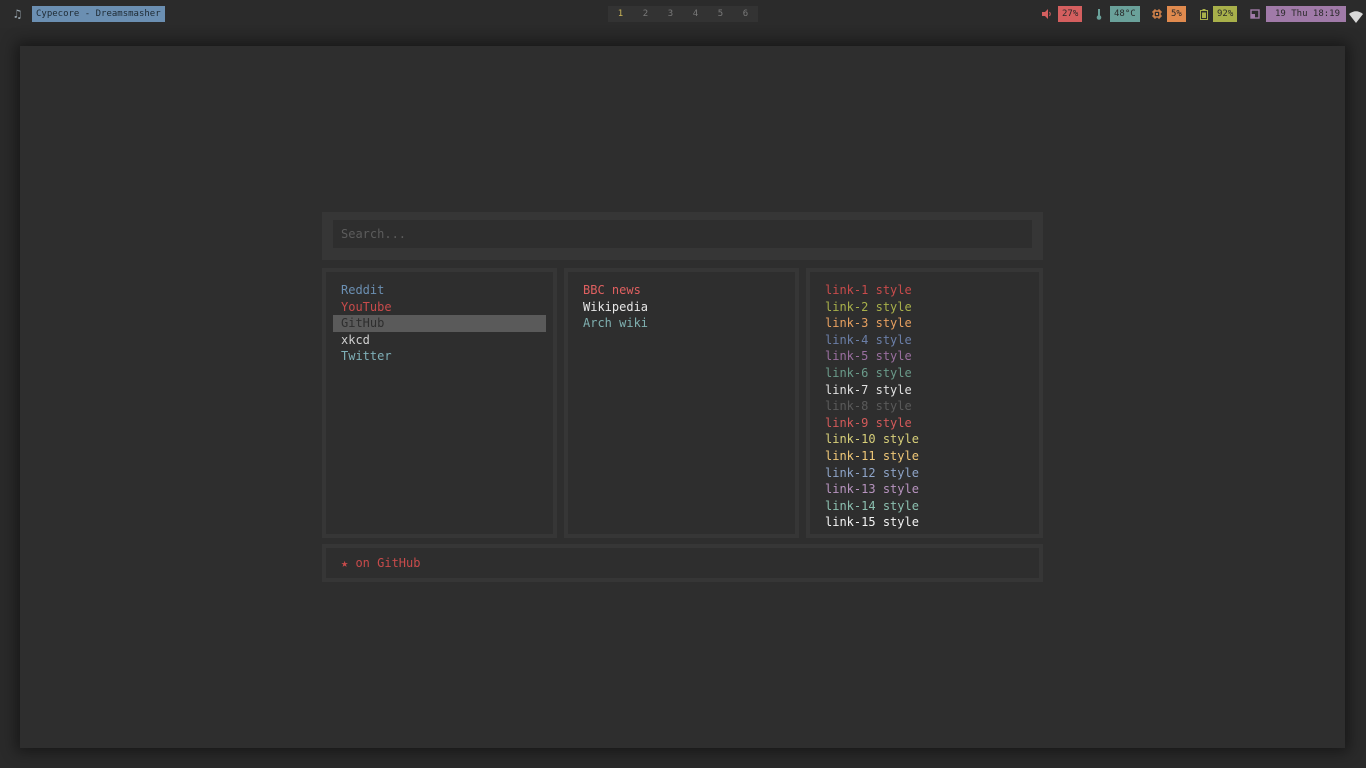  Describe the element at coordinates (924, 373) in the screenshot. I see `link-style-item: link-6 style` at that location.